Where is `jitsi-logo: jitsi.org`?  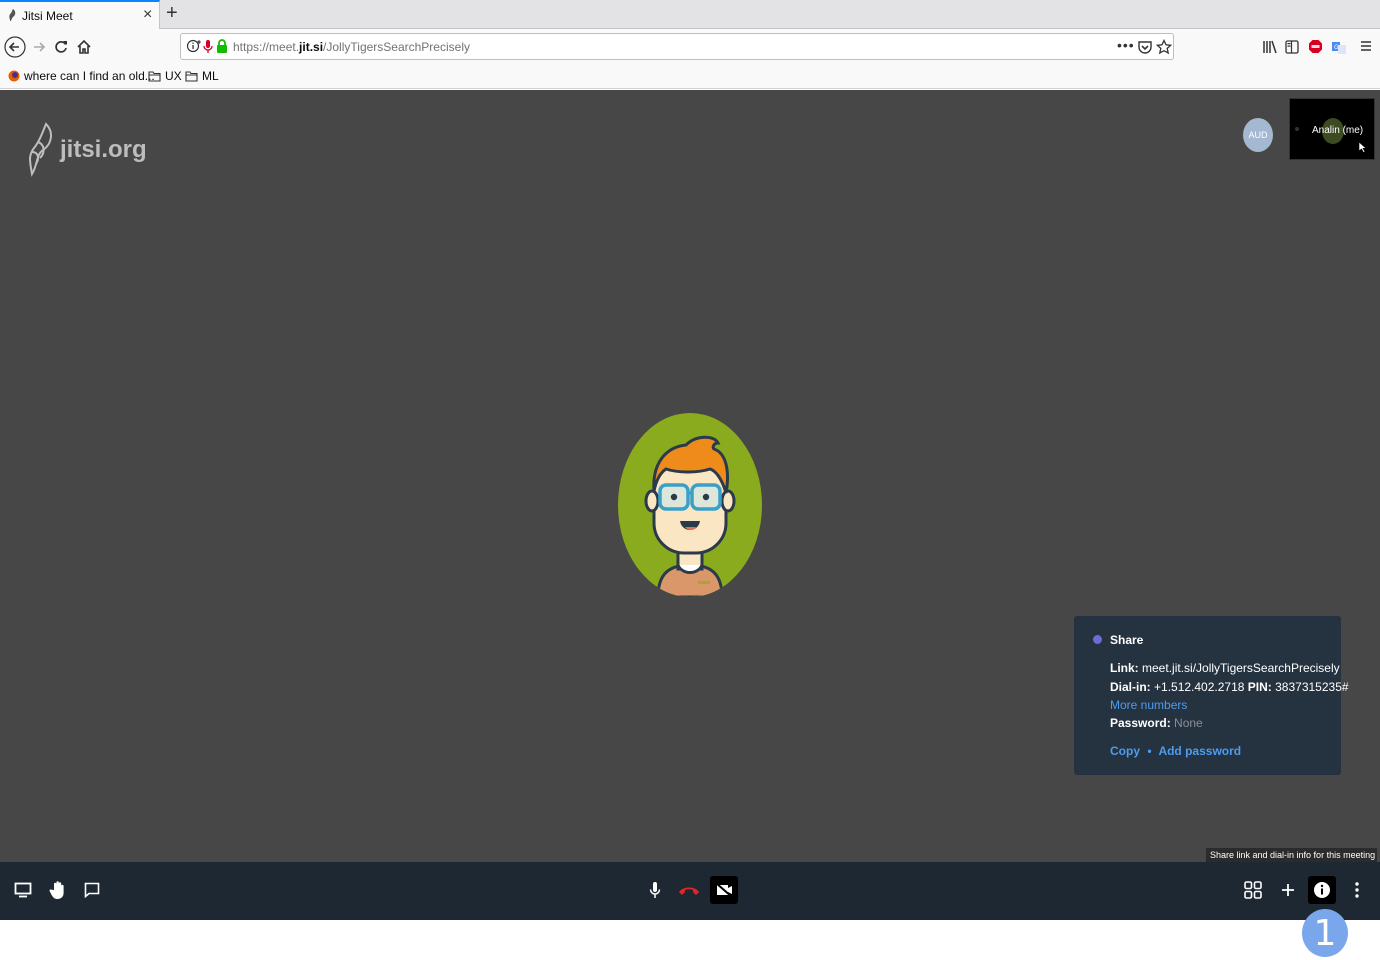
jitsi-logo: jitsi.org is located at coordinates (86, 150).